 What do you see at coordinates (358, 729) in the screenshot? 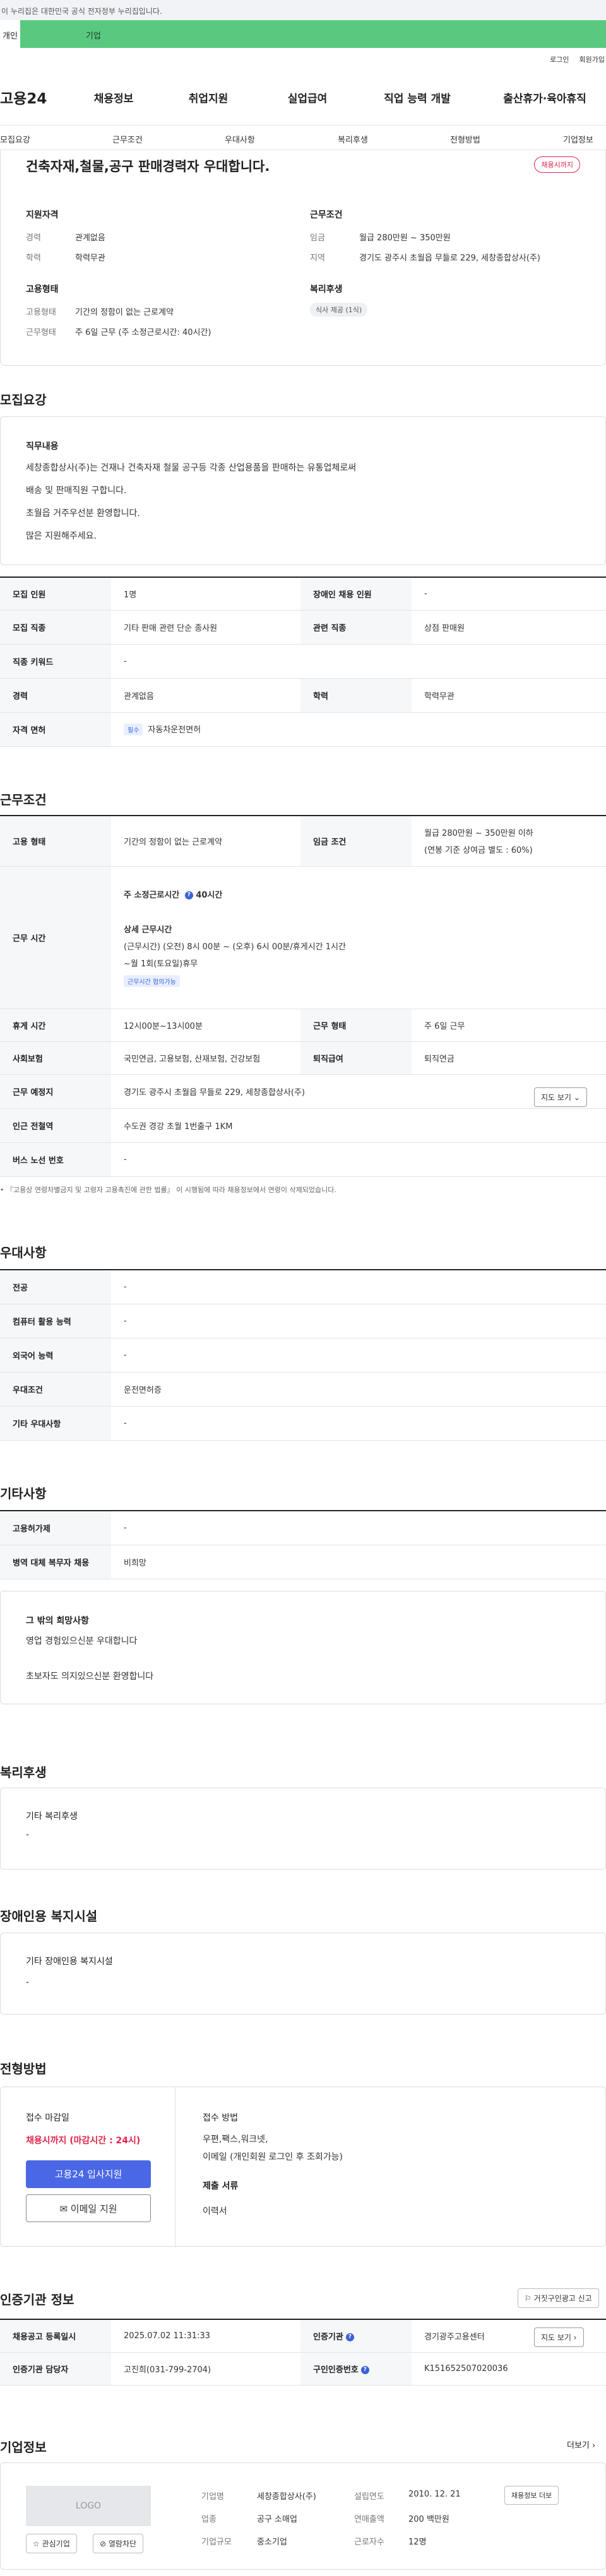
I see `cell-value: 필수 자동차운전면허` at bounding box center [358, 729].